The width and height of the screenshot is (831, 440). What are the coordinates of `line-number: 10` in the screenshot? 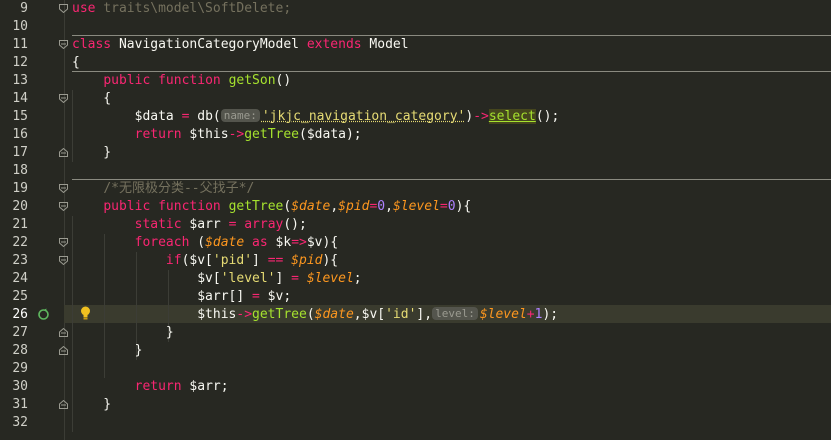 It's located at (20, 26).